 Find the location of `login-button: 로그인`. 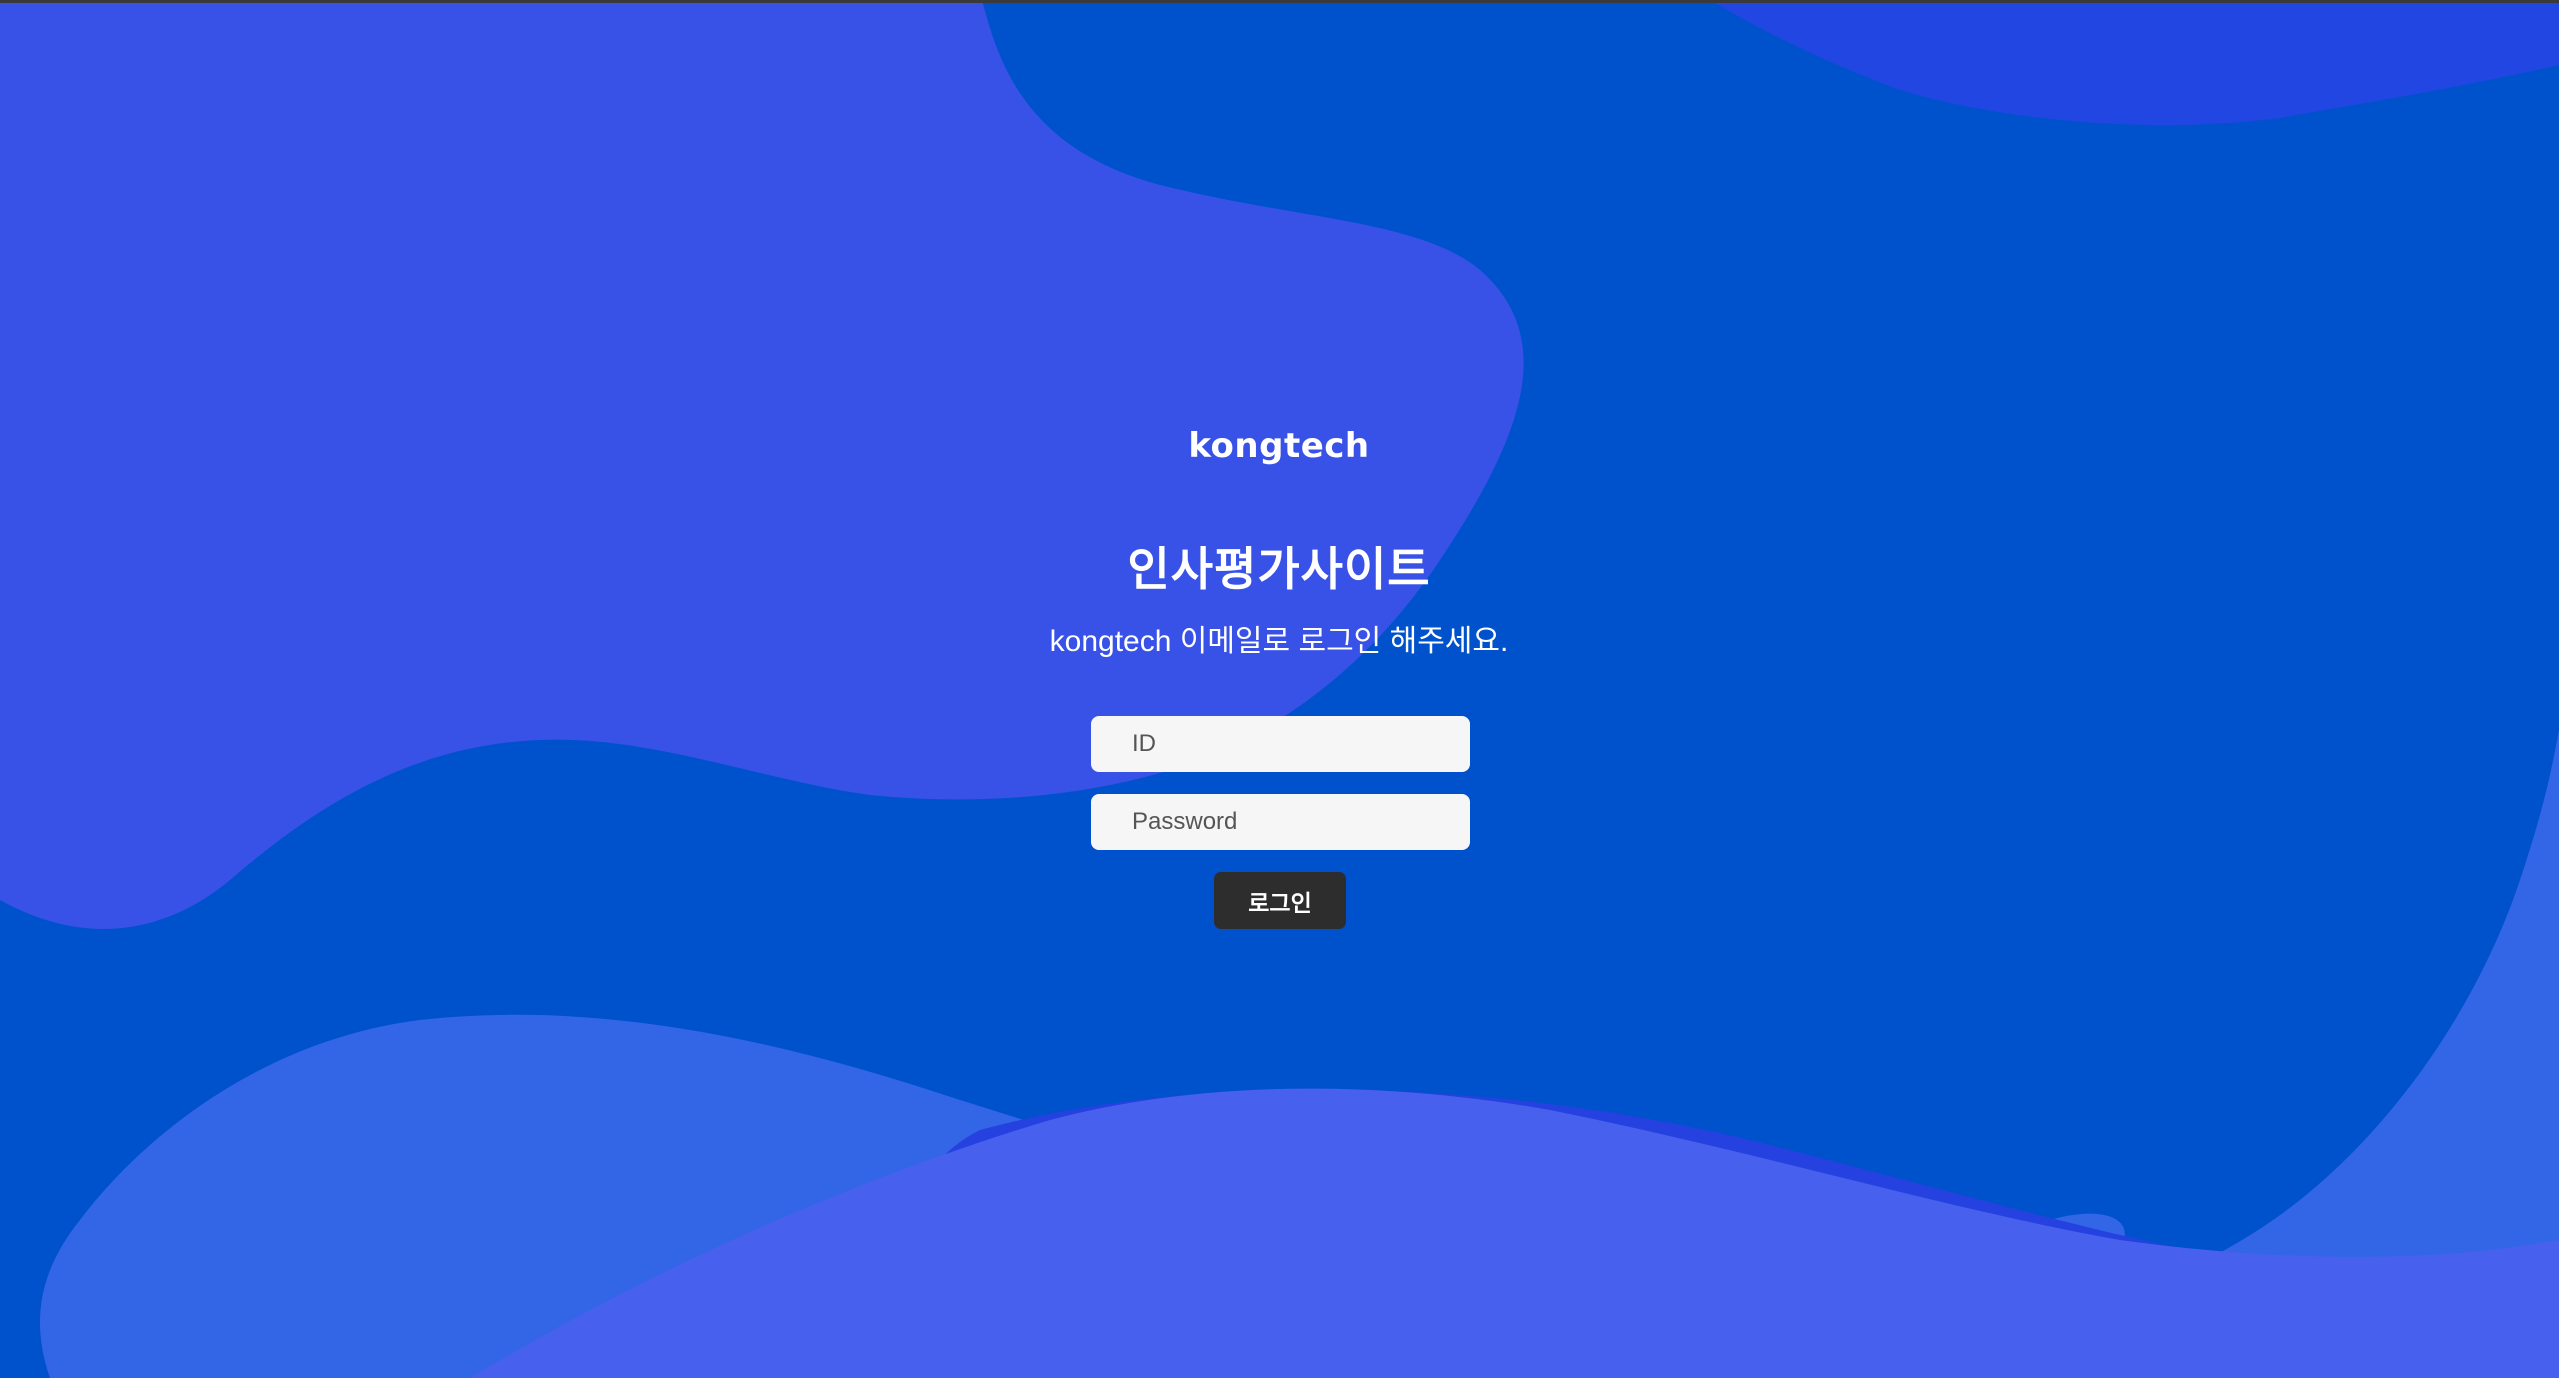

login-button: 로그인 is located at coordinates (1280, 900).